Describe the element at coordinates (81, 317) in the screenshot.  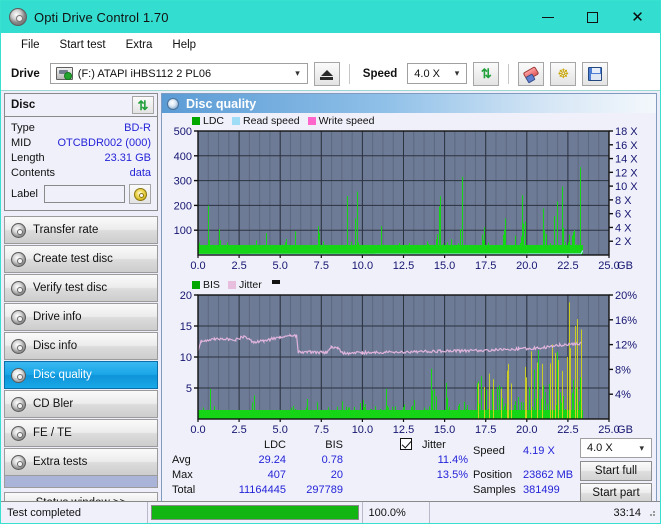
I see `sidebar-item-drive-info: Drive info` at that location.